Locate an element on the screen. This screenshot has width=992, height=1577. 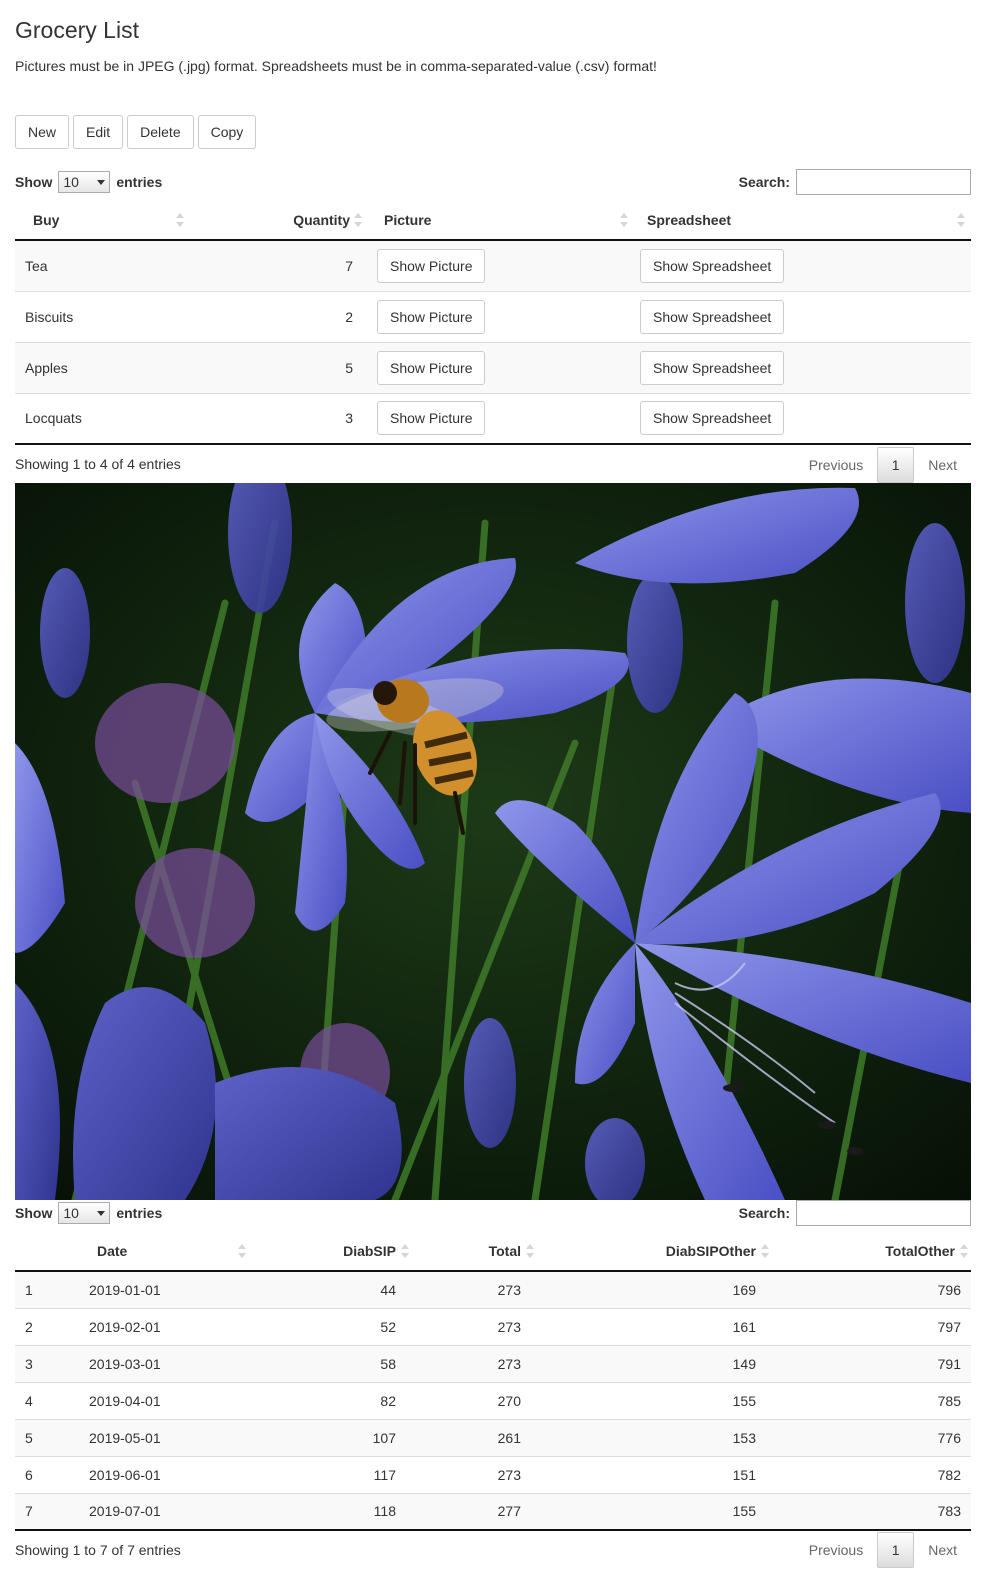
cell-index: 4 is located at coordinates (46, 1400).